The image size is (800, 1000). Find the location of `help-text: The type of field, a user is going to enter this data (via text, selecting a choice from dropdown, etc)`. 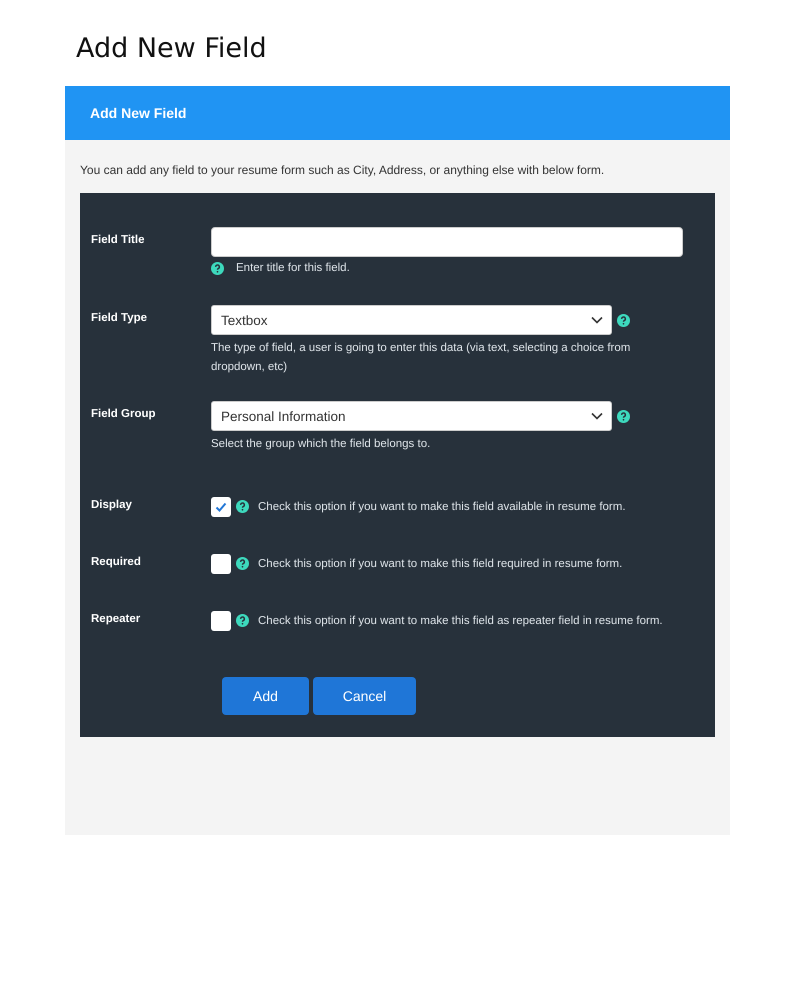

help-text: The type of field, a user is going to enter this data (via text, selecting a choice from dropdown, etc) is located at coordinates (421, 358).